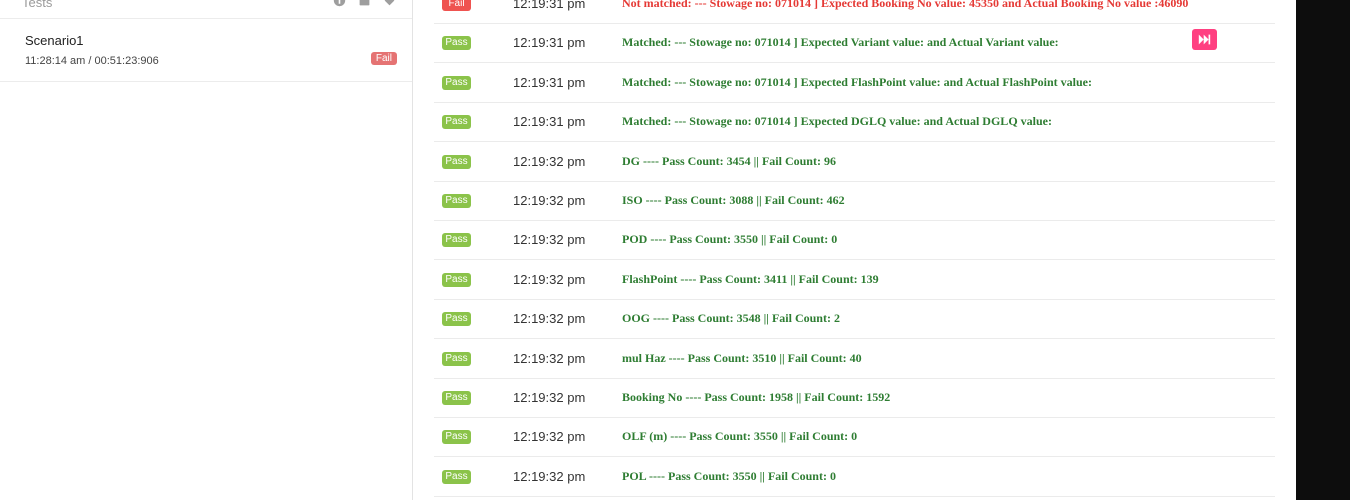 The image size is (1350, 500). Describe the element at coordinates (54, 40) in the screenshot. I see `scenario-name: Scenario1` at that location.